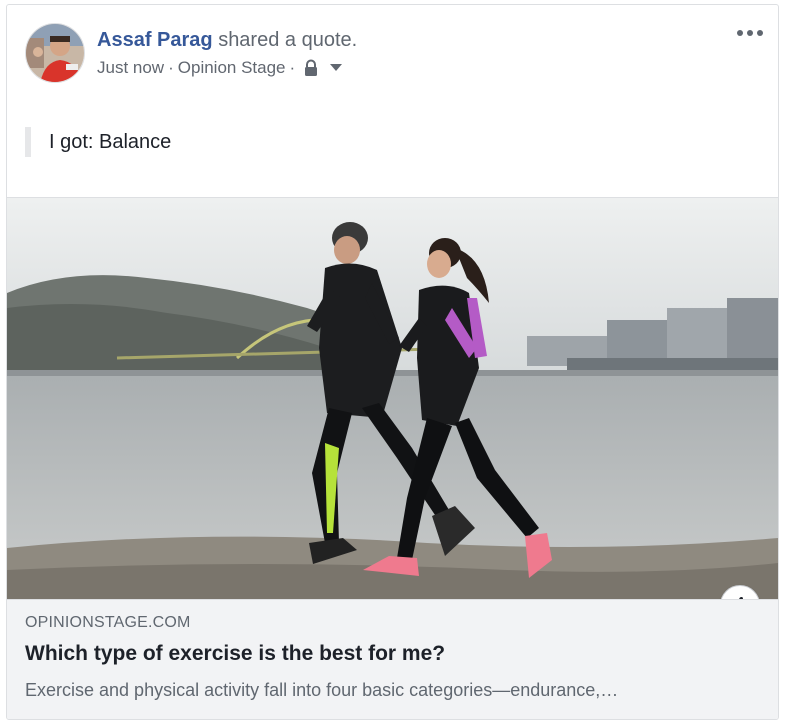  I want to click on chevron-down-icon, so click(336, 68).